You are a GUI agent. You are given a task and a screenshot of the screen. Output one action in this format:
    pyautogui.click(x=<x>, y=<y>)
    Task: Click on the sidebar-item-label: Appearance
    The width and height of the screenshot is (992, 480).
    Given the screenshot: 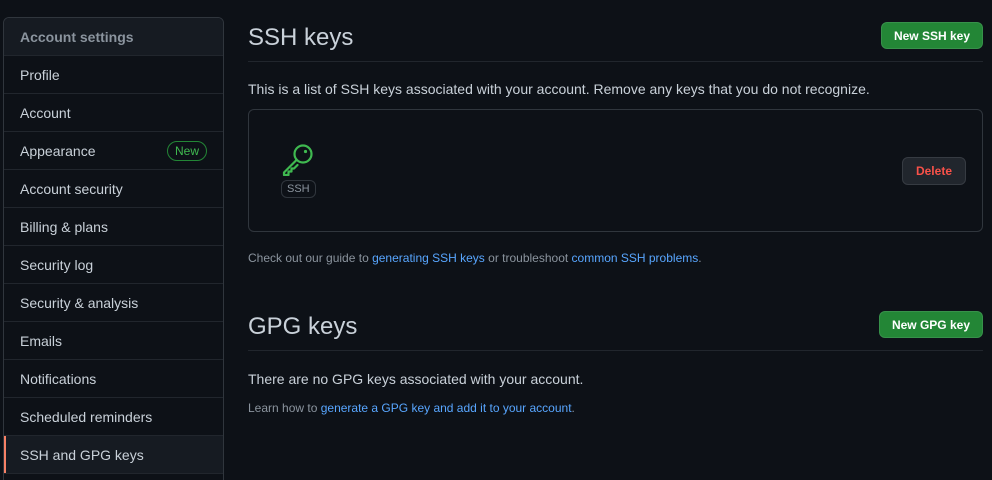 What is the action you would take?
    pyautogui.click(x=58, y=150)
    